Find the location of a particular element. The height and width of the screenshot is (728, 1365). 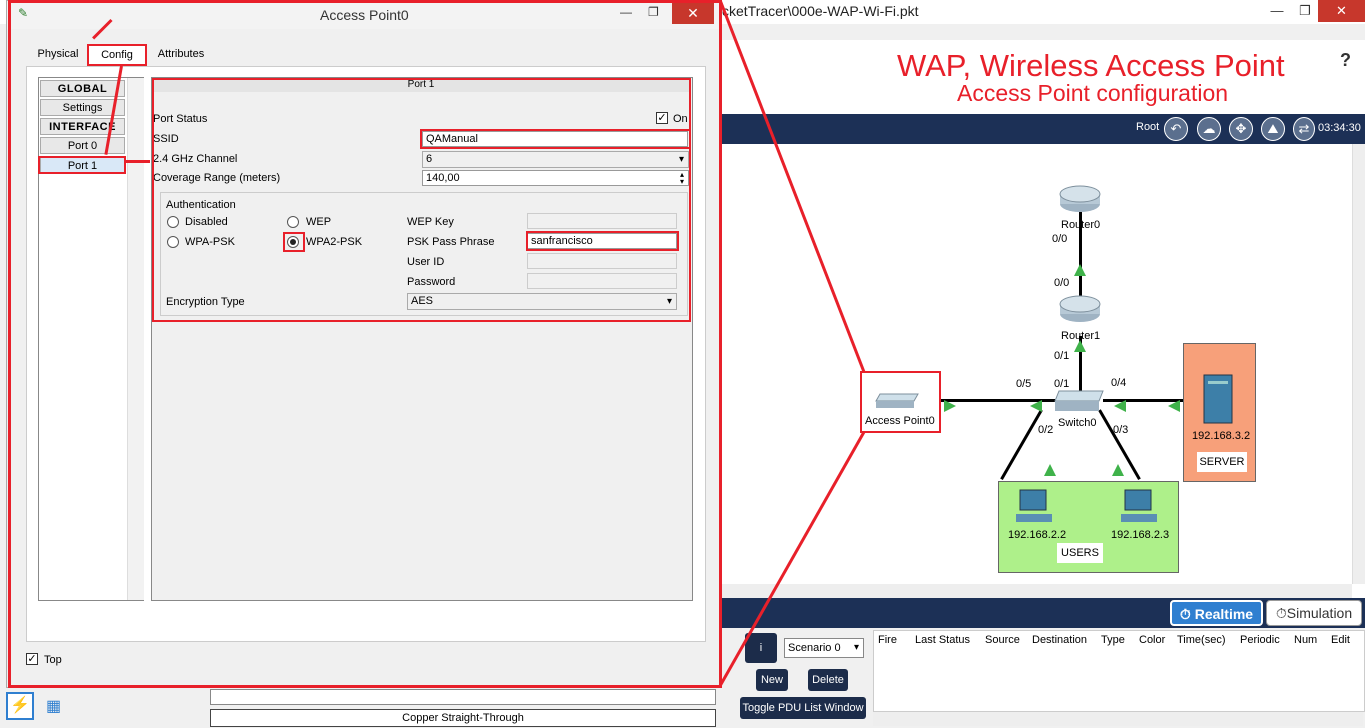

realtime-button: ⏱ Realtime is located at coordinates (1216, 613).